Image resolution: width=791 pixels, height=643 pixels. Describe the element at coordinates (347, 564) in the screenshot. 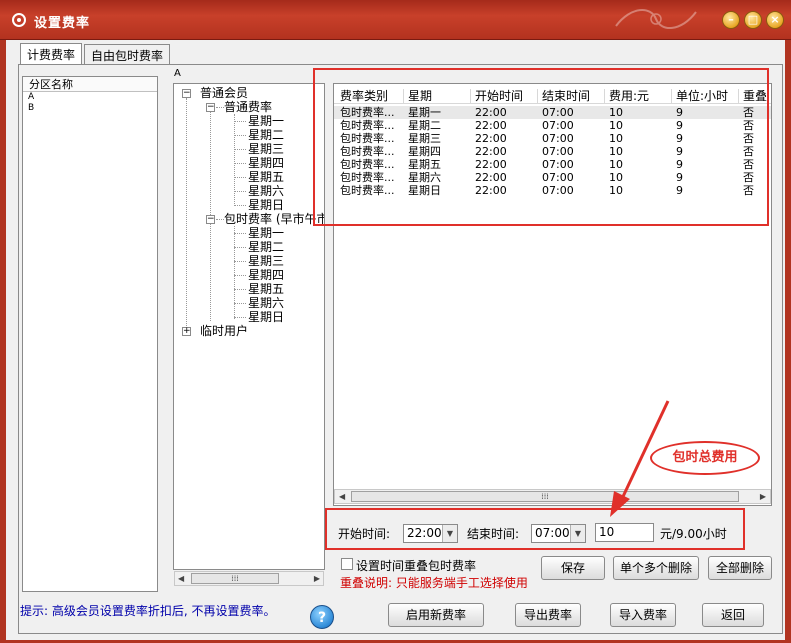

I see `overlap-checkbox` at that location.